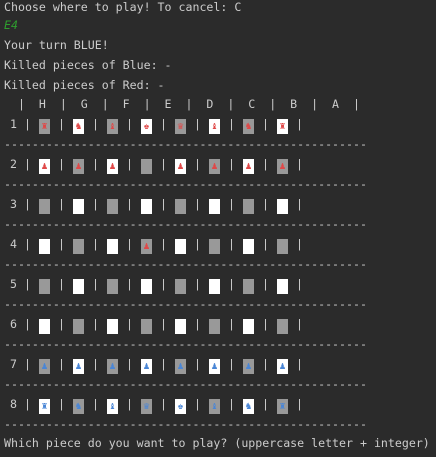  What do you see at coordinates (112, 286) in the screenshot?
I see `board-square-f5` at bounding box center [112, 286].